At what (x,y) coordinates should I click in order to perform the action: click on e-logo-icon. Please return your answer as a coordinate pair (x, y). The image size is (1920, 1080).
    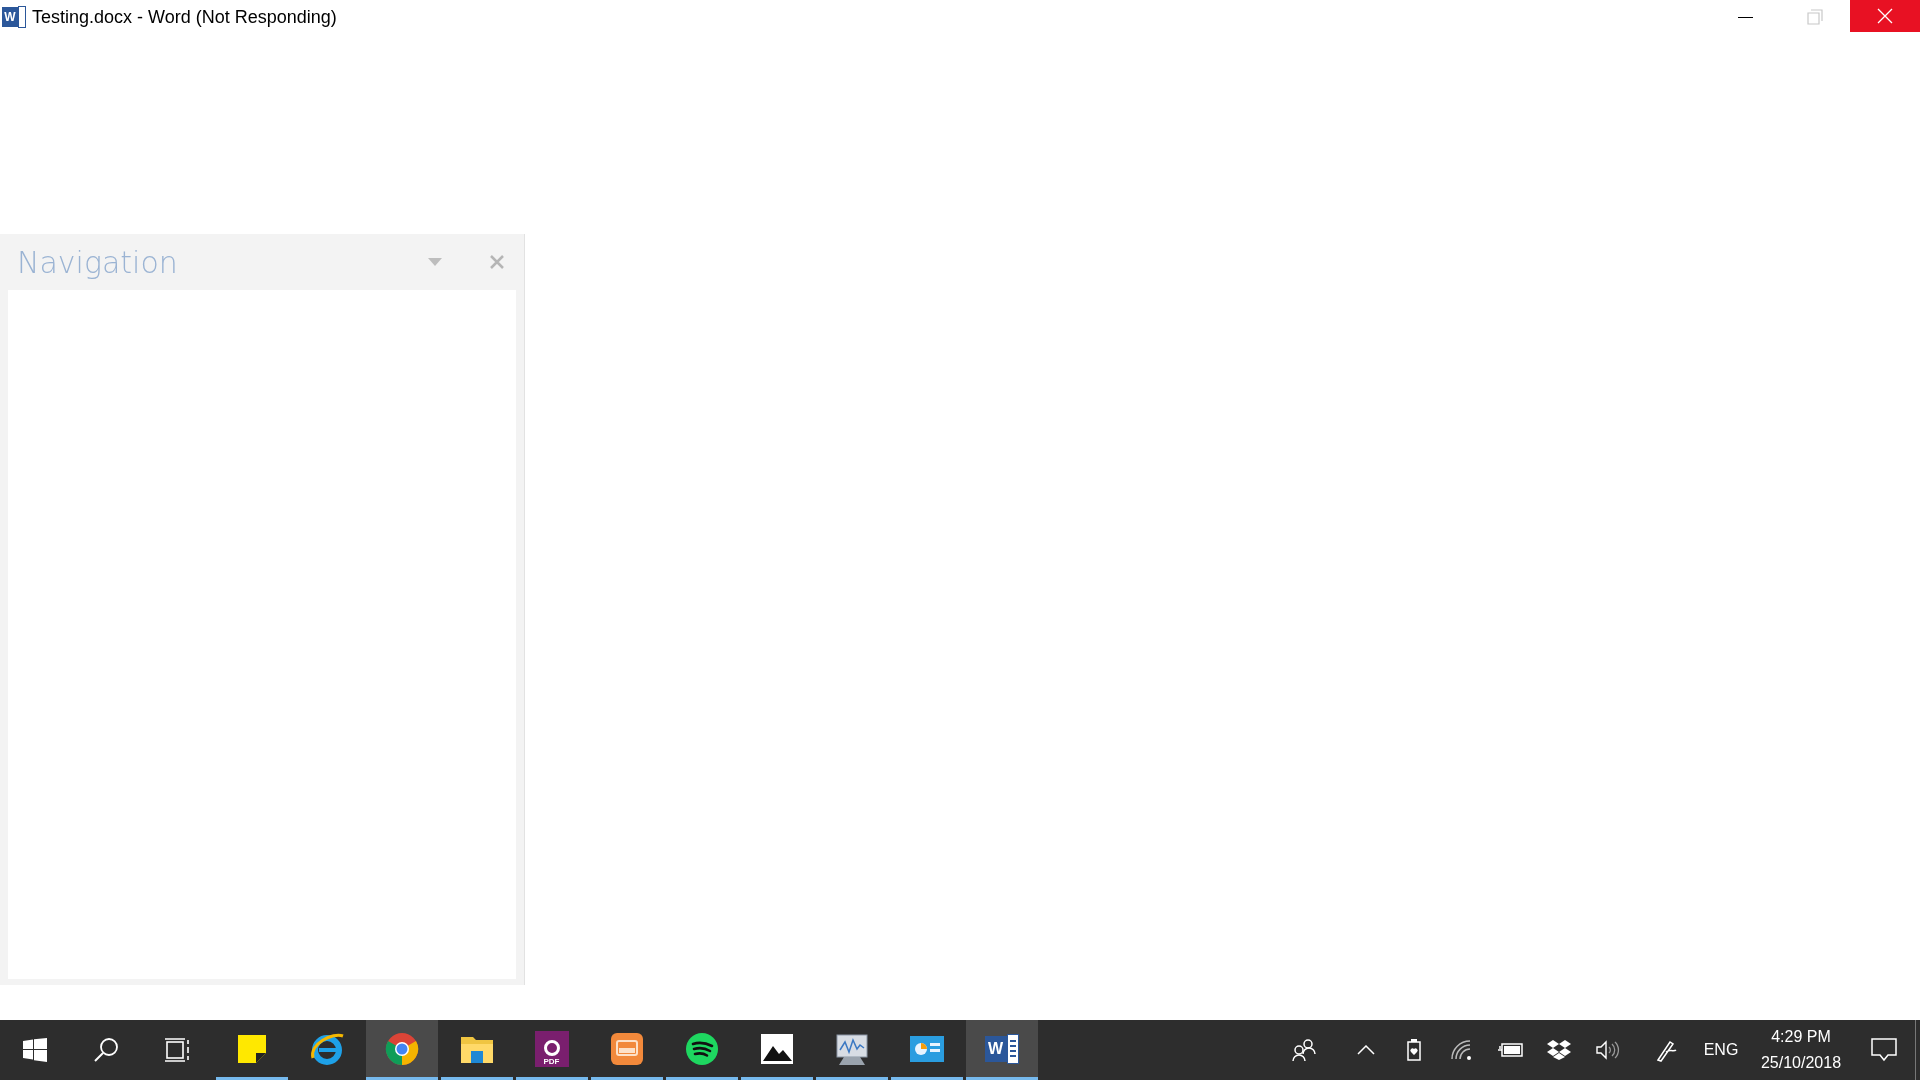
    Looking at the image, I should click on (326, 1048).